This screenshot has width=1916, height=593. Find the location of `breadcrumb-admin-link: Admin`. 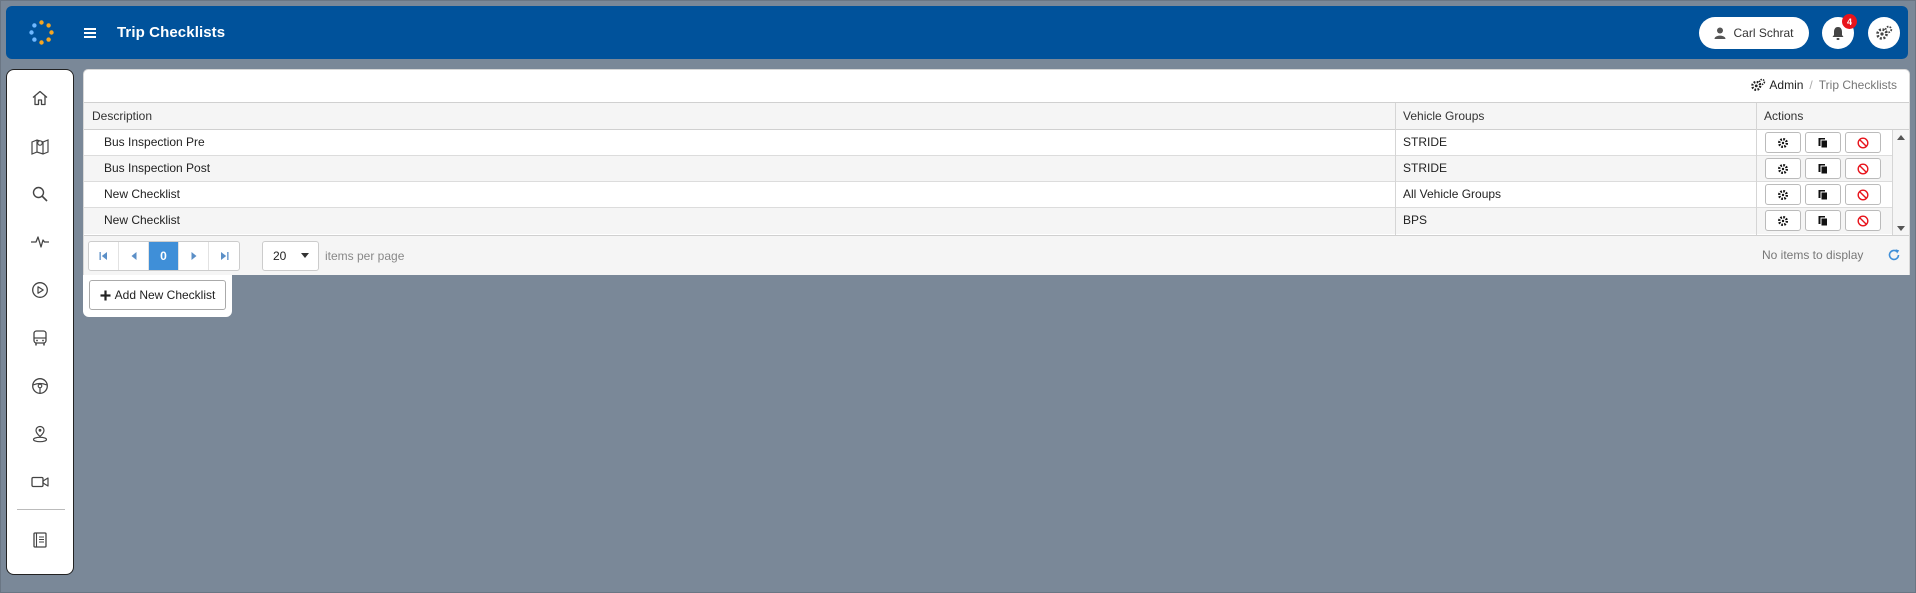

breadcrumb-admin-link: Admin is located at coordinates (1776, 85).